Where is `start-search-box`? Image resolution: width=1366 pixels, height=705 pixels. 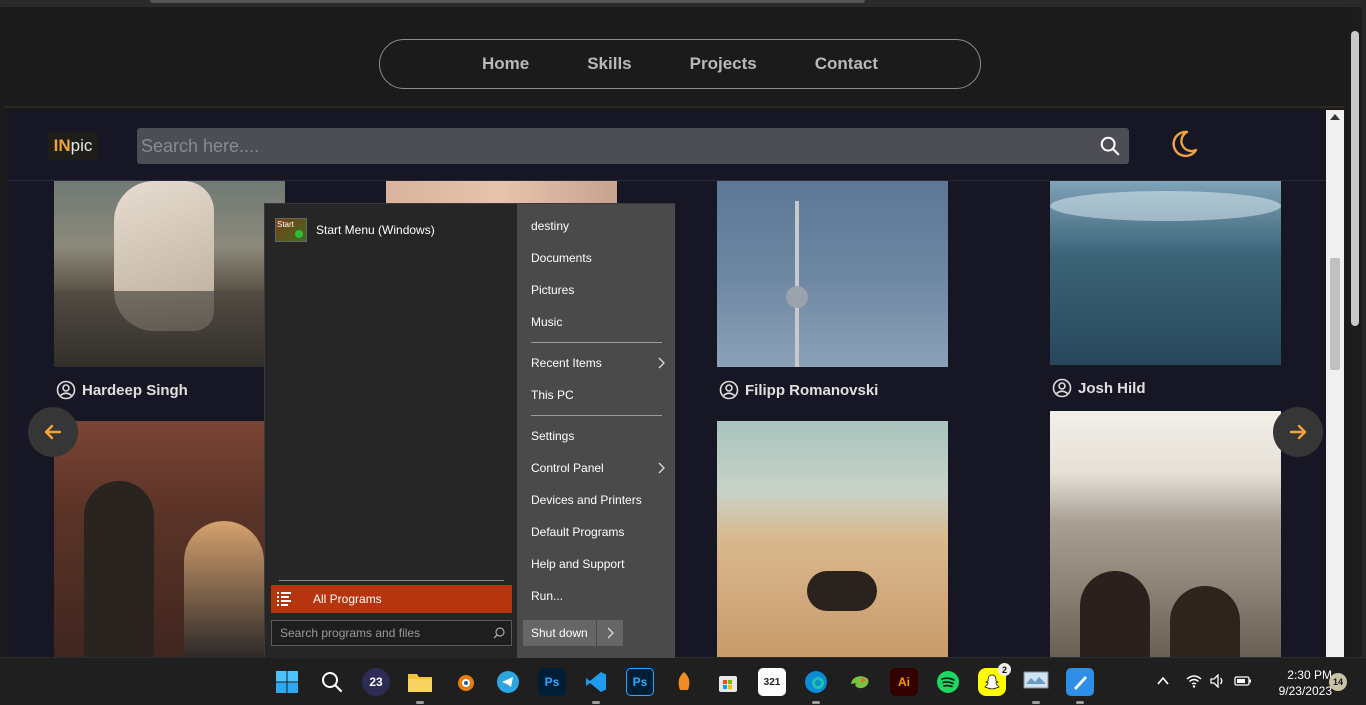 start-search-box is located at coordinates (391, 633).